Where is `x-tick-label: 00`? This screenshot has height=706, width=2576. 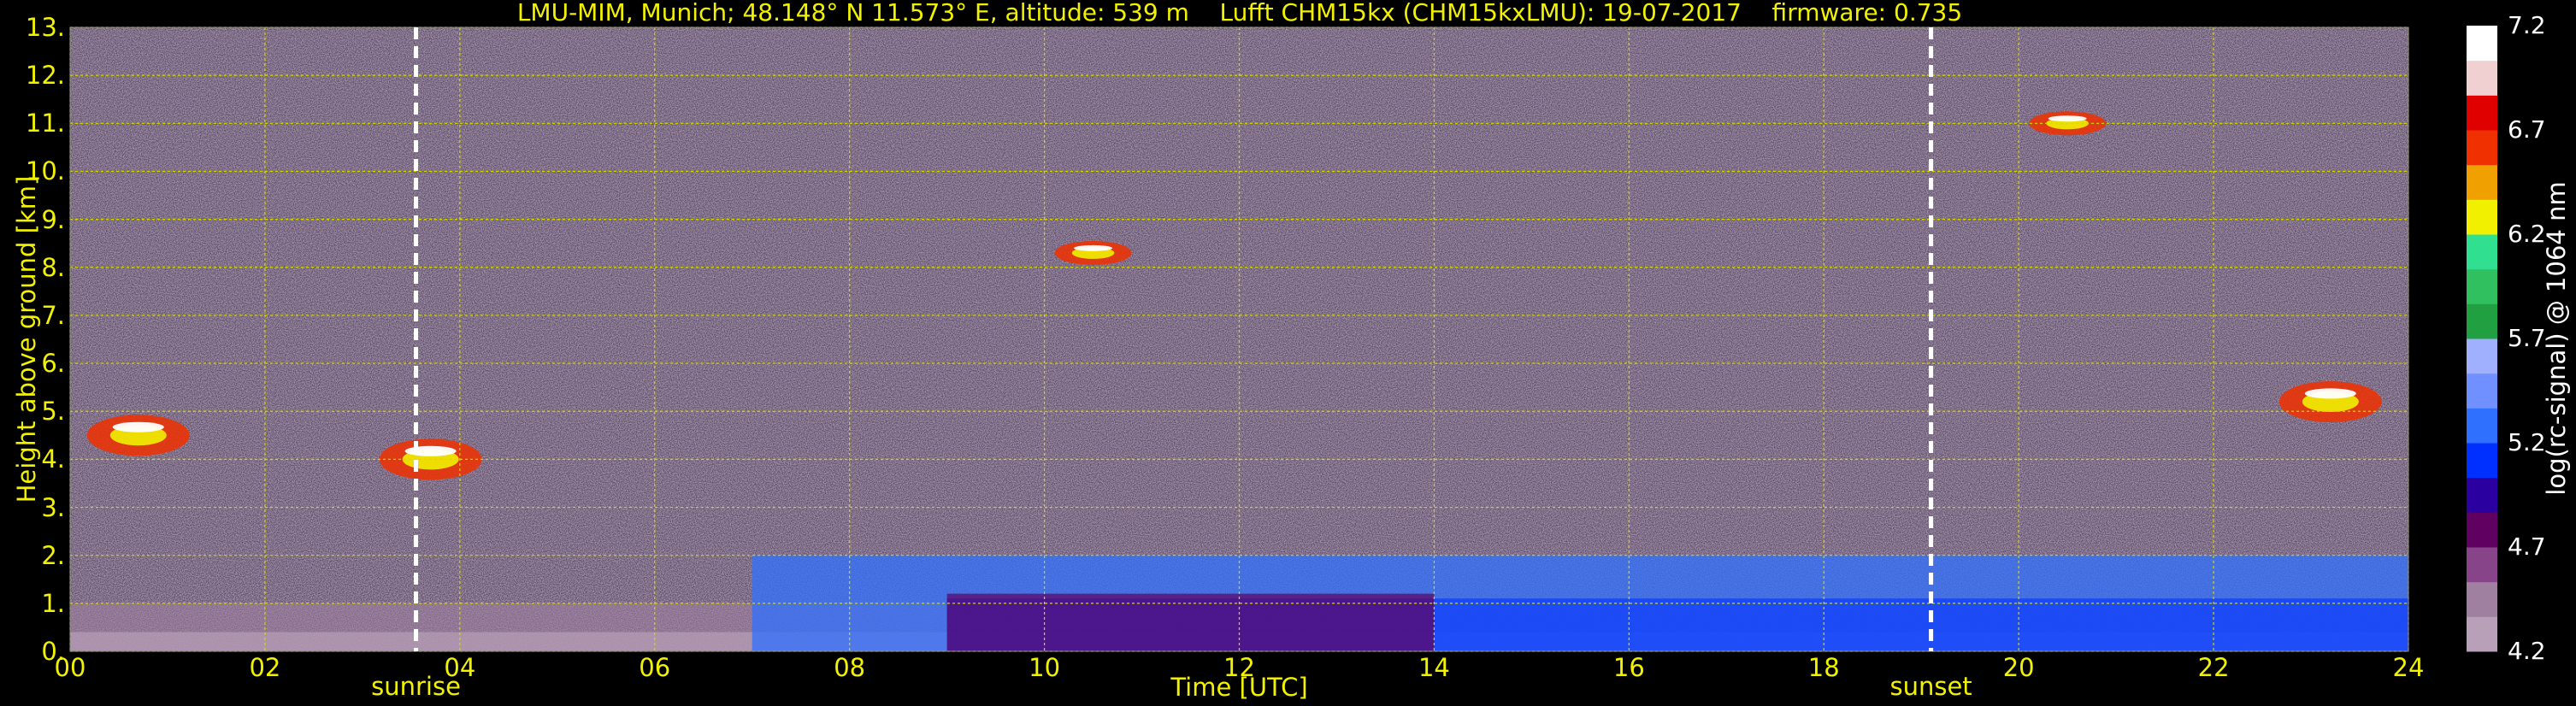
x-tick-label: 00 is located at coordinates (70, 667).